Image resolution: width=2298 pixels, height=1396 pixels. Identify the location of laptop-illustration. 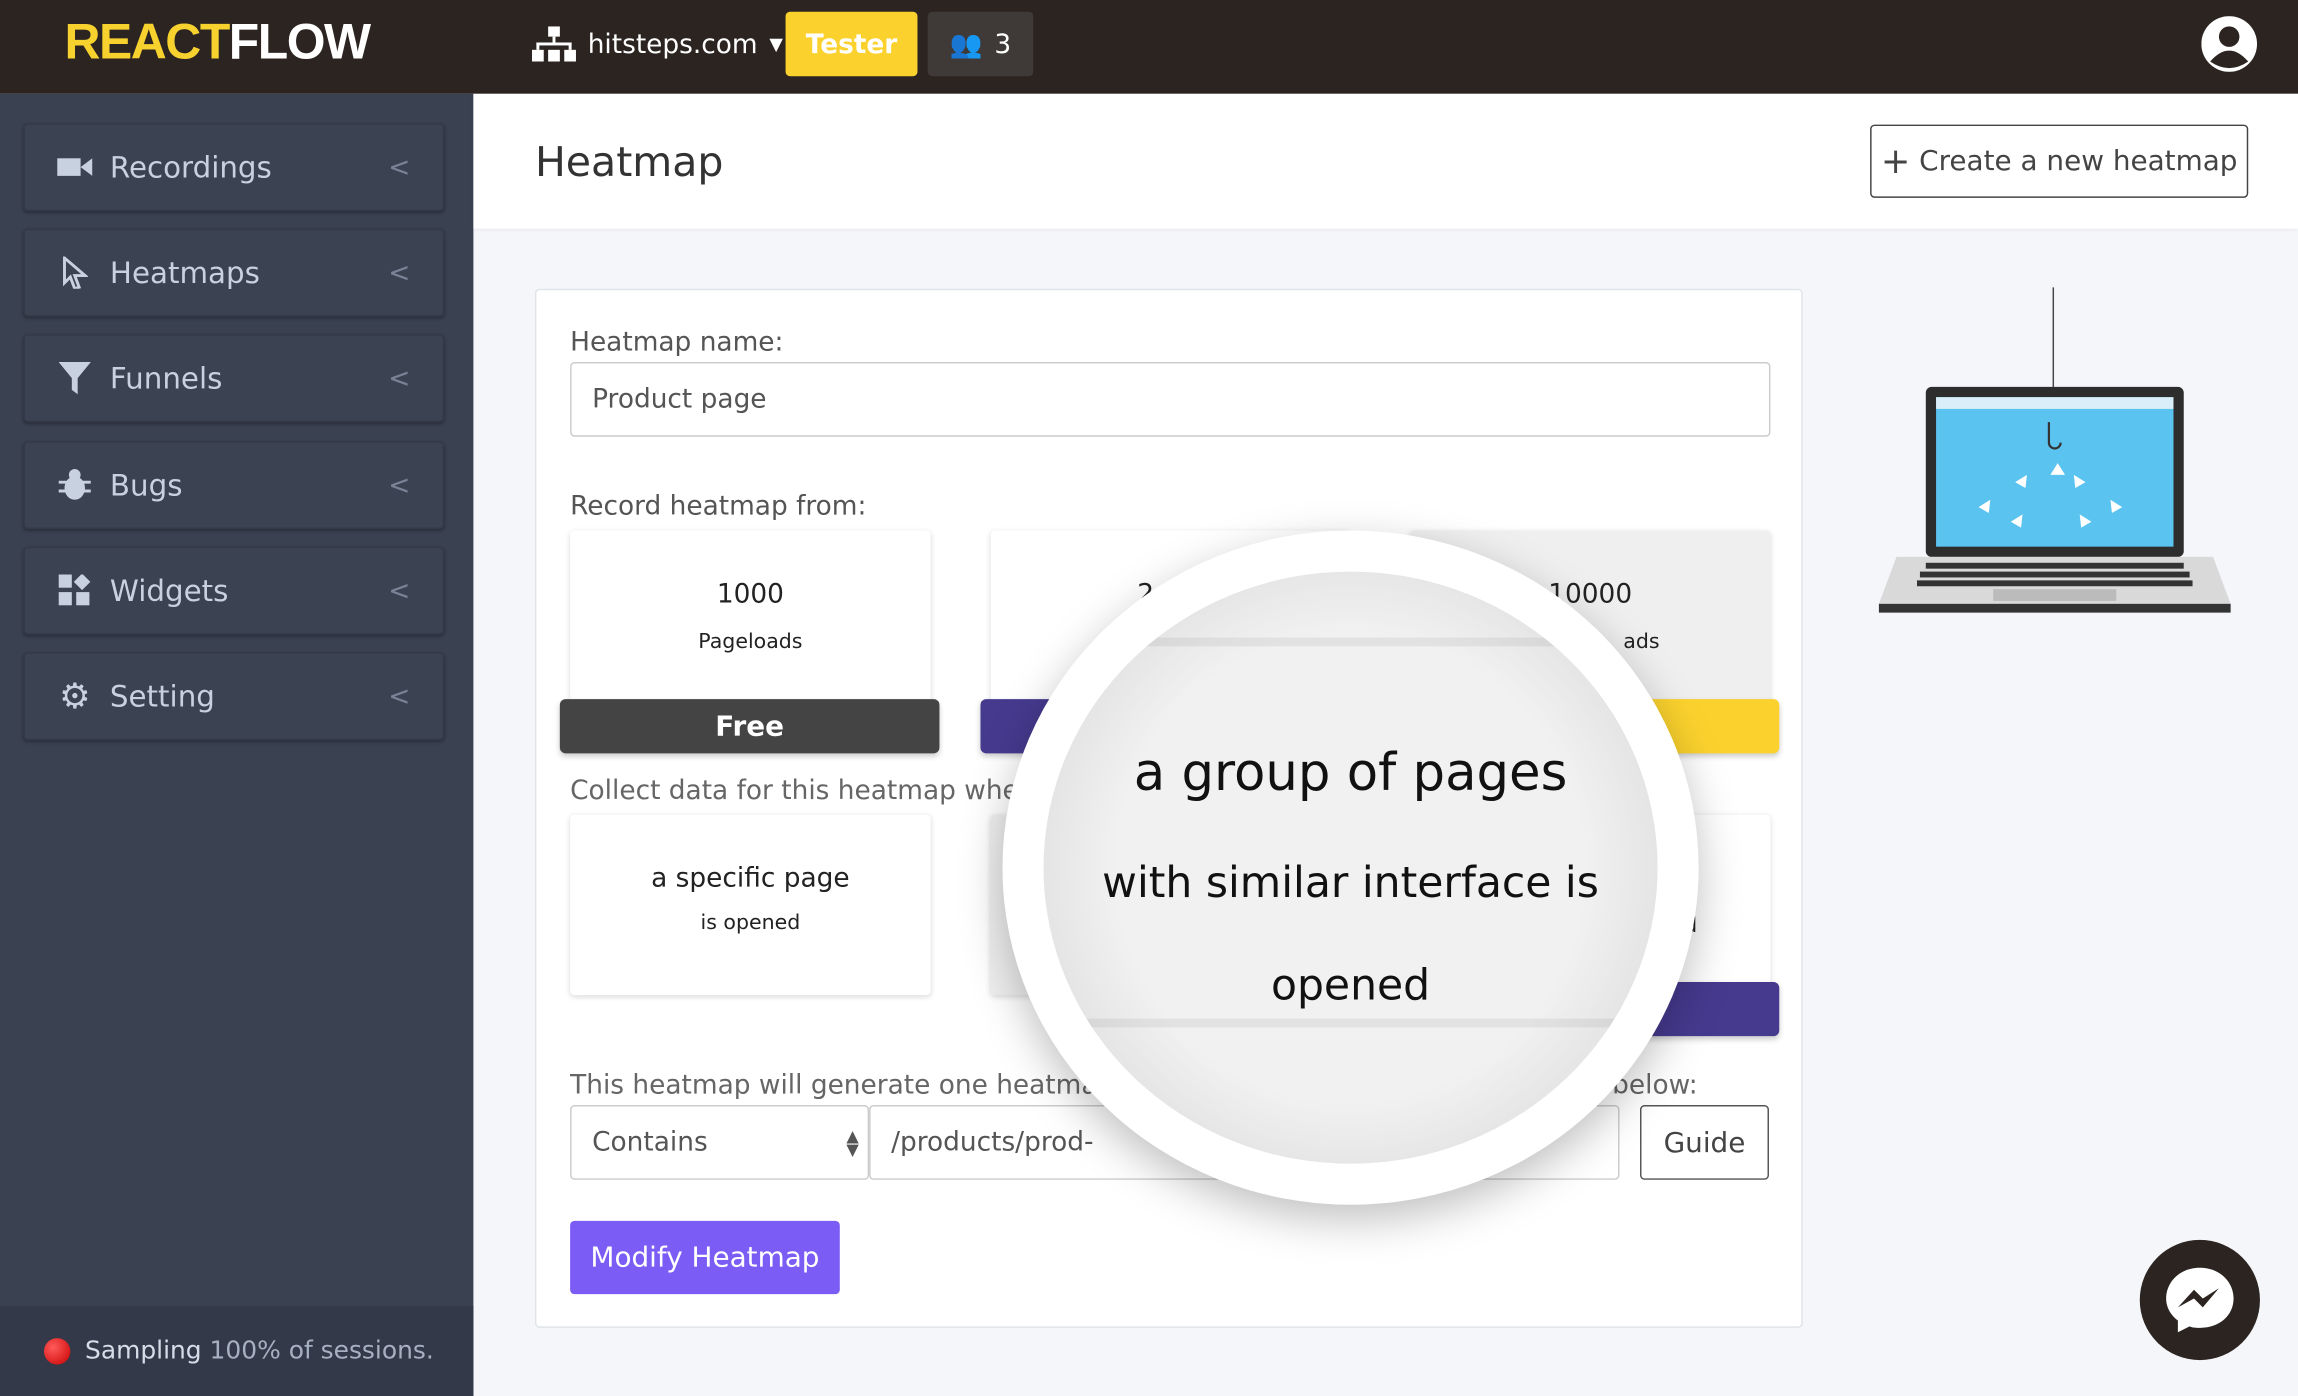
(2054, 450).